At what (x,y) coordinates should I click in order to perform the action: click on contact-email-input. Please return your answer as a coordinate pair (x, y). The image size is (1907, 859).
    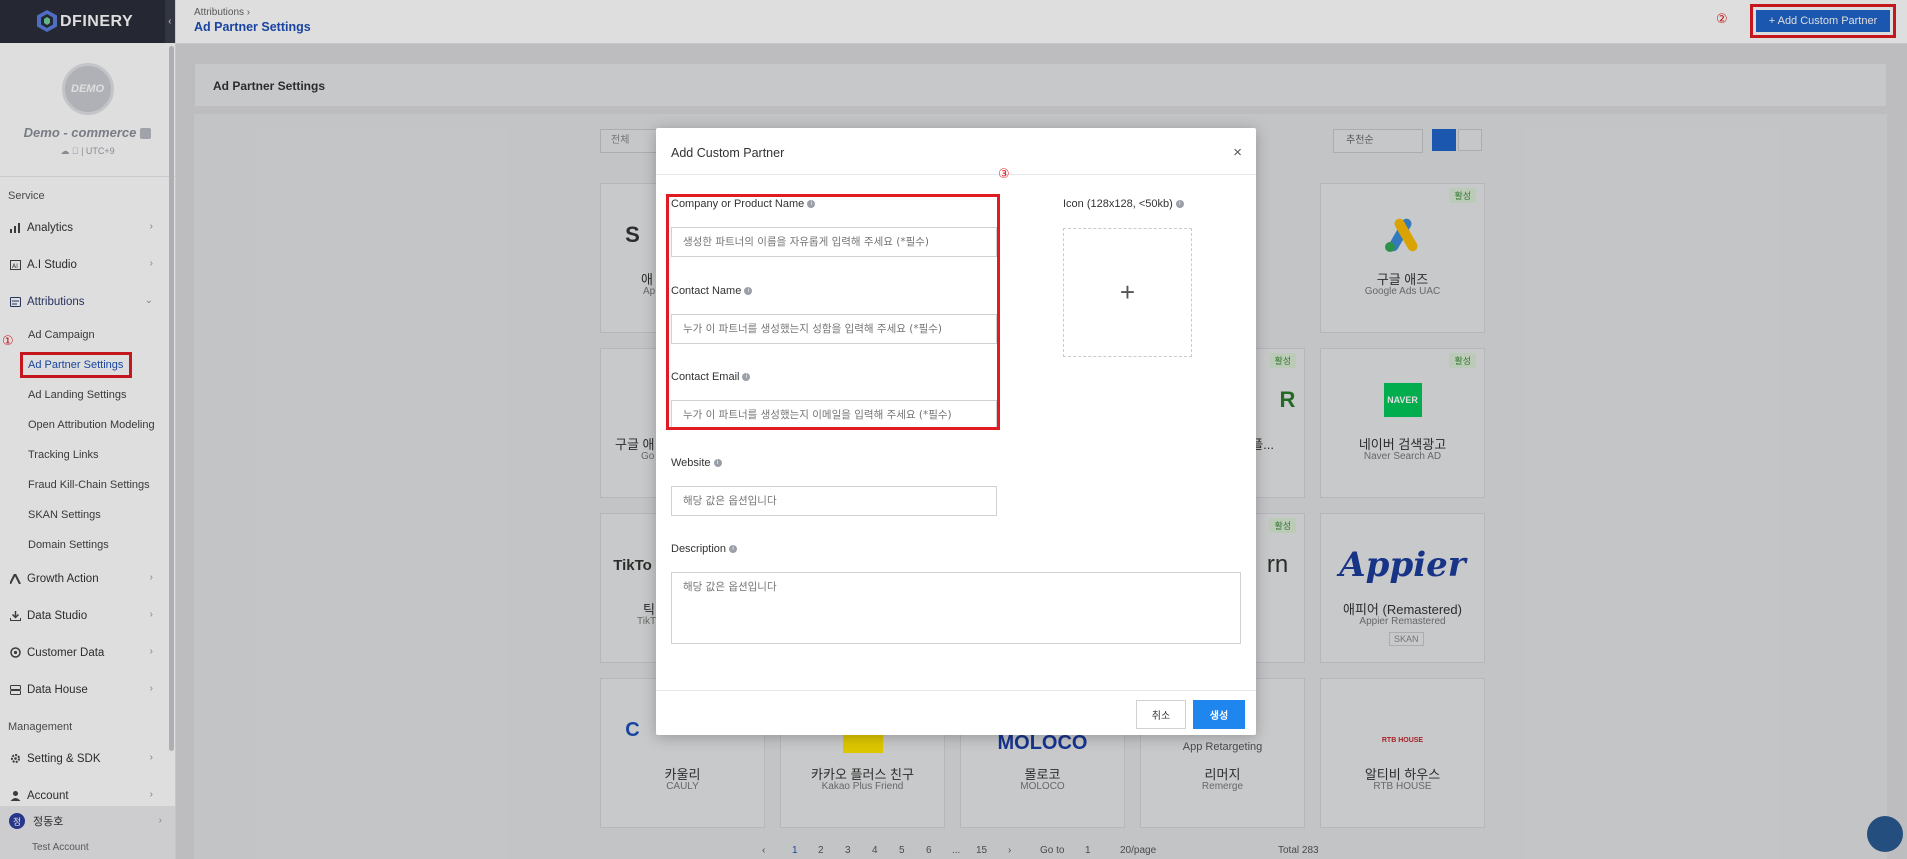
    Looking at the image, I should click on (834, 415).